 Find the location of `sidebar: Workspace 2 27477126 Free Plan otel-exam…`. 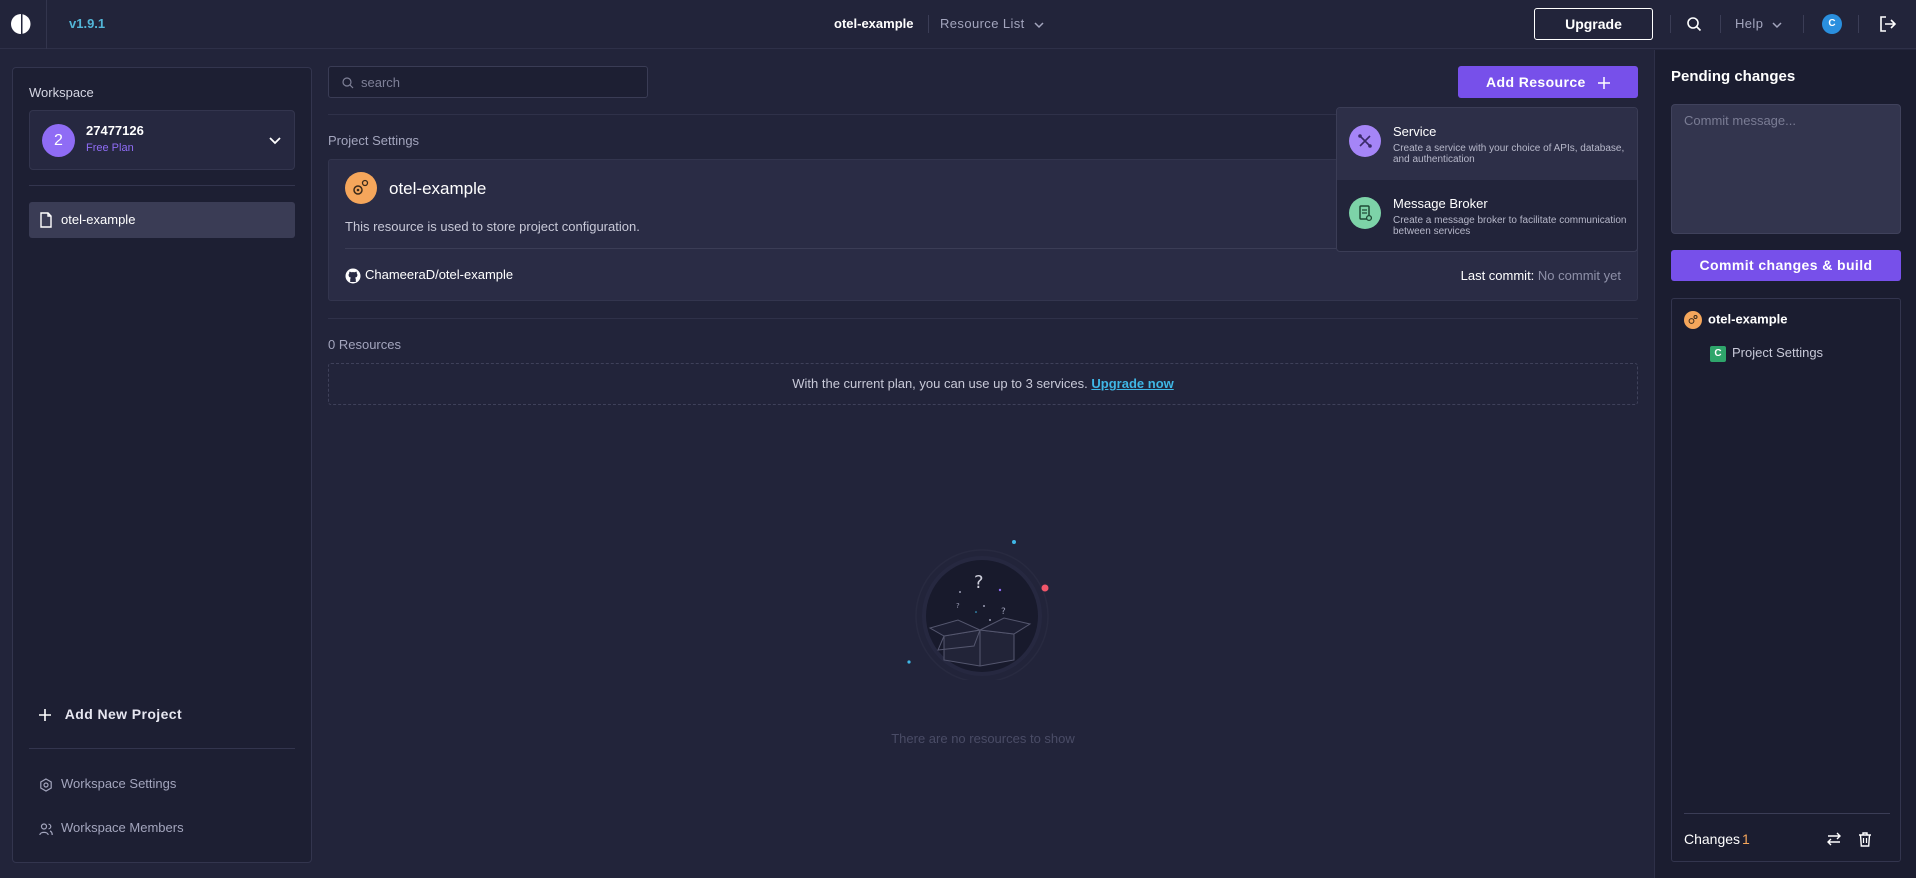

sidebar: Workspace 2 27477126 Free Plan otel-exam… is located at coordinates (162, 465).